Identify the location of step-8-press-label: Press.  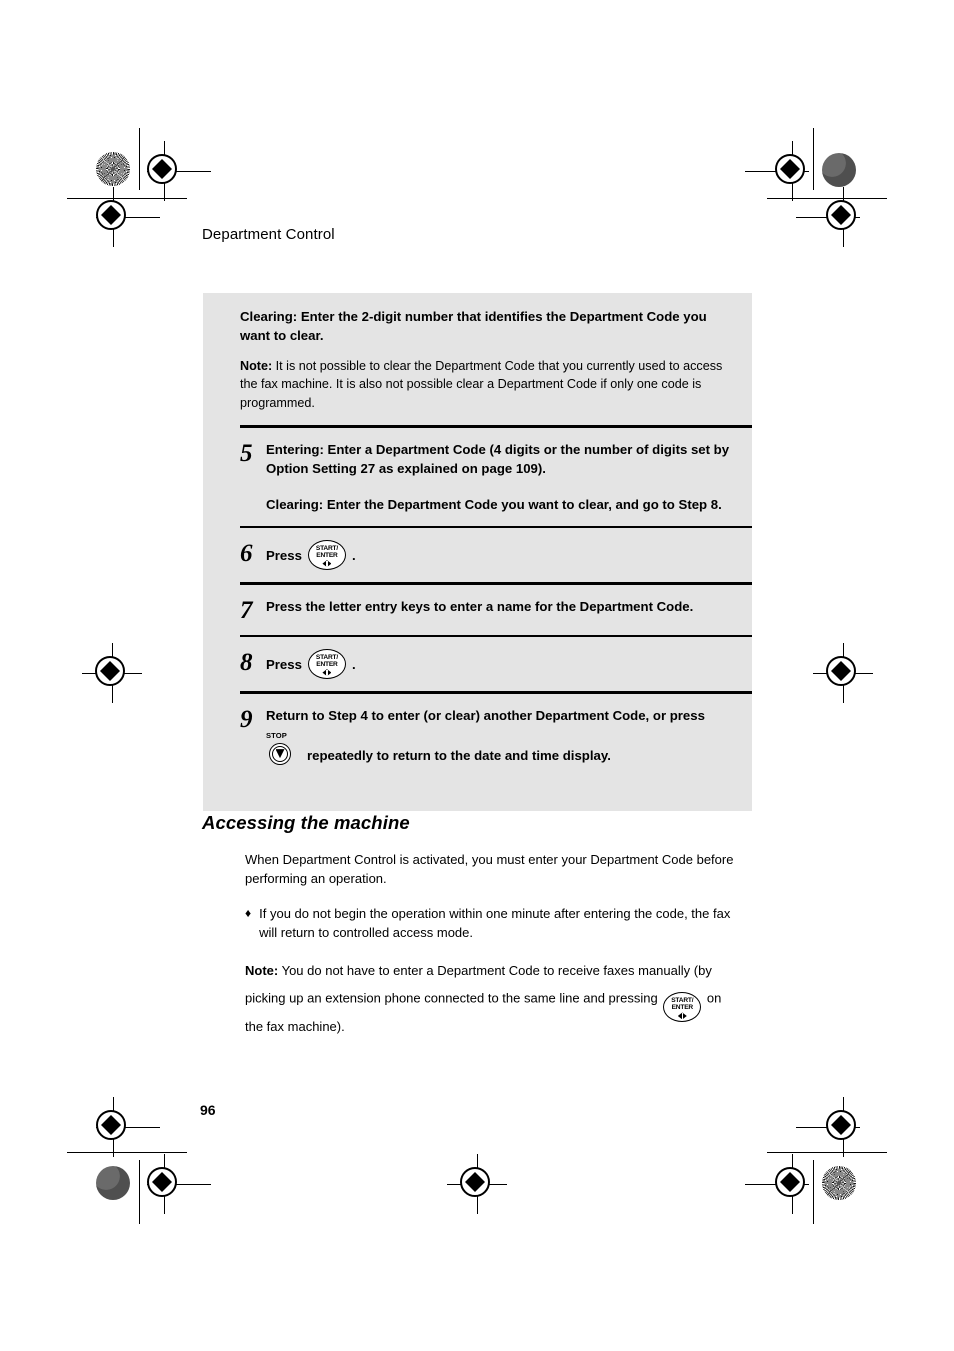
(284, 664).